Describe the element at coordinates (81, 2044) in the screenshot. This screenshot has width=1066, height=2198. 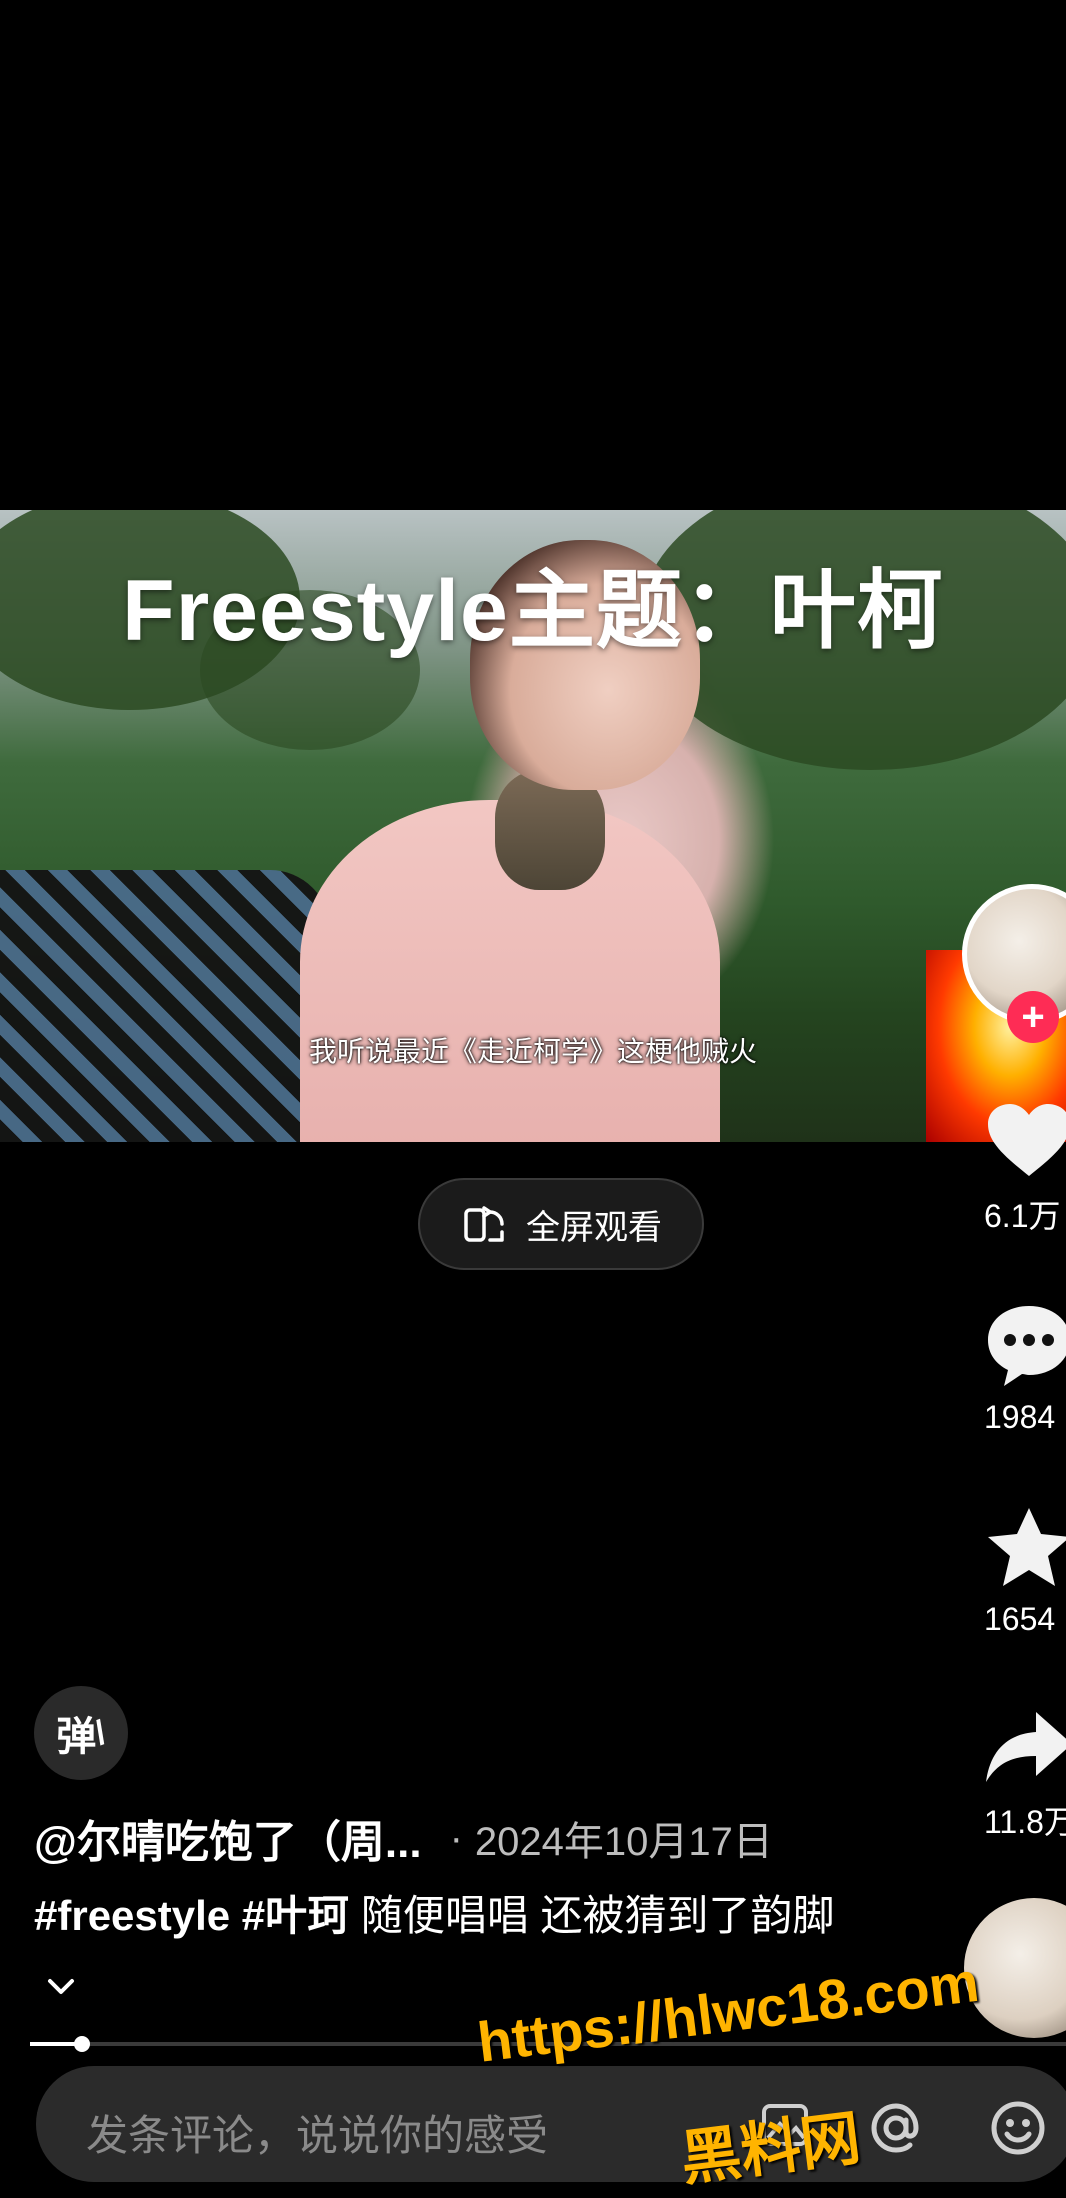
I see `progress-knob` at that location.